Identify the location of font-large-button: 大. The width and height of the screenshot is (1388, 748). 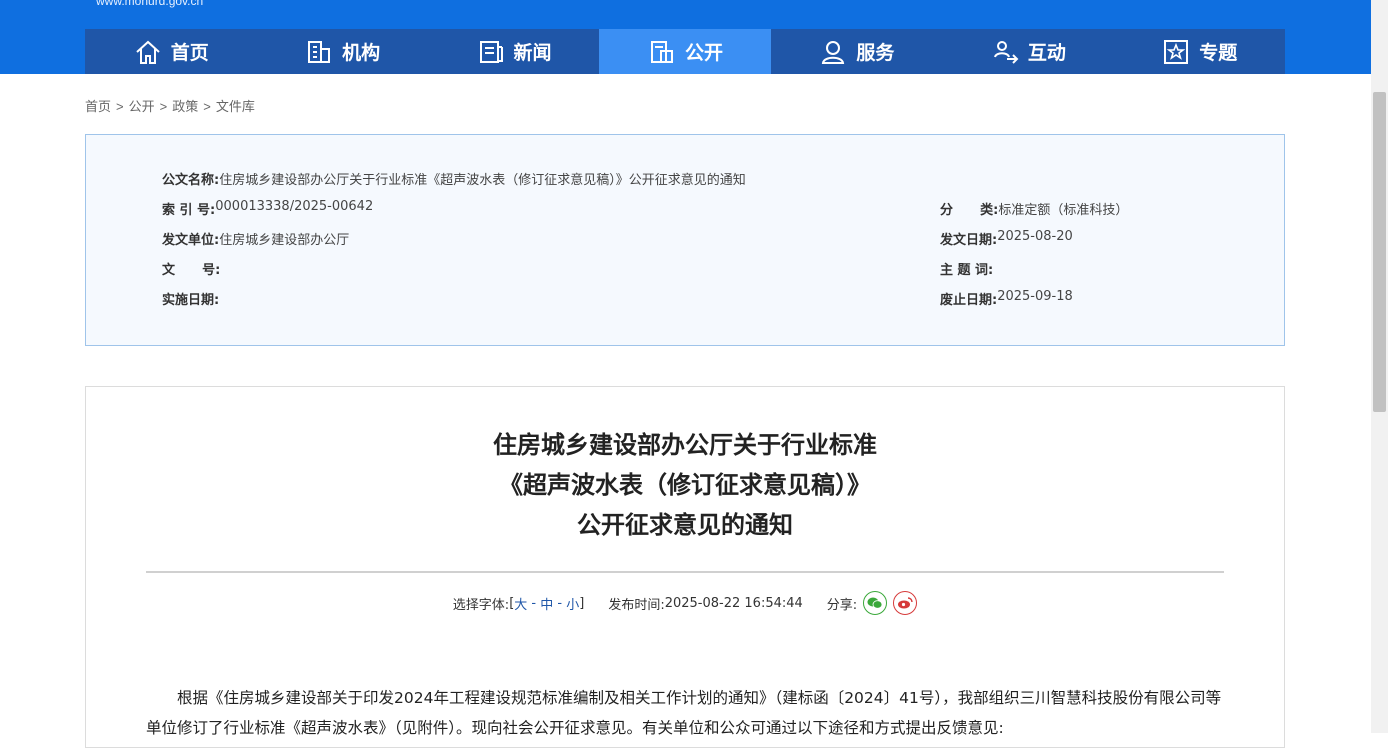
(520, 603).